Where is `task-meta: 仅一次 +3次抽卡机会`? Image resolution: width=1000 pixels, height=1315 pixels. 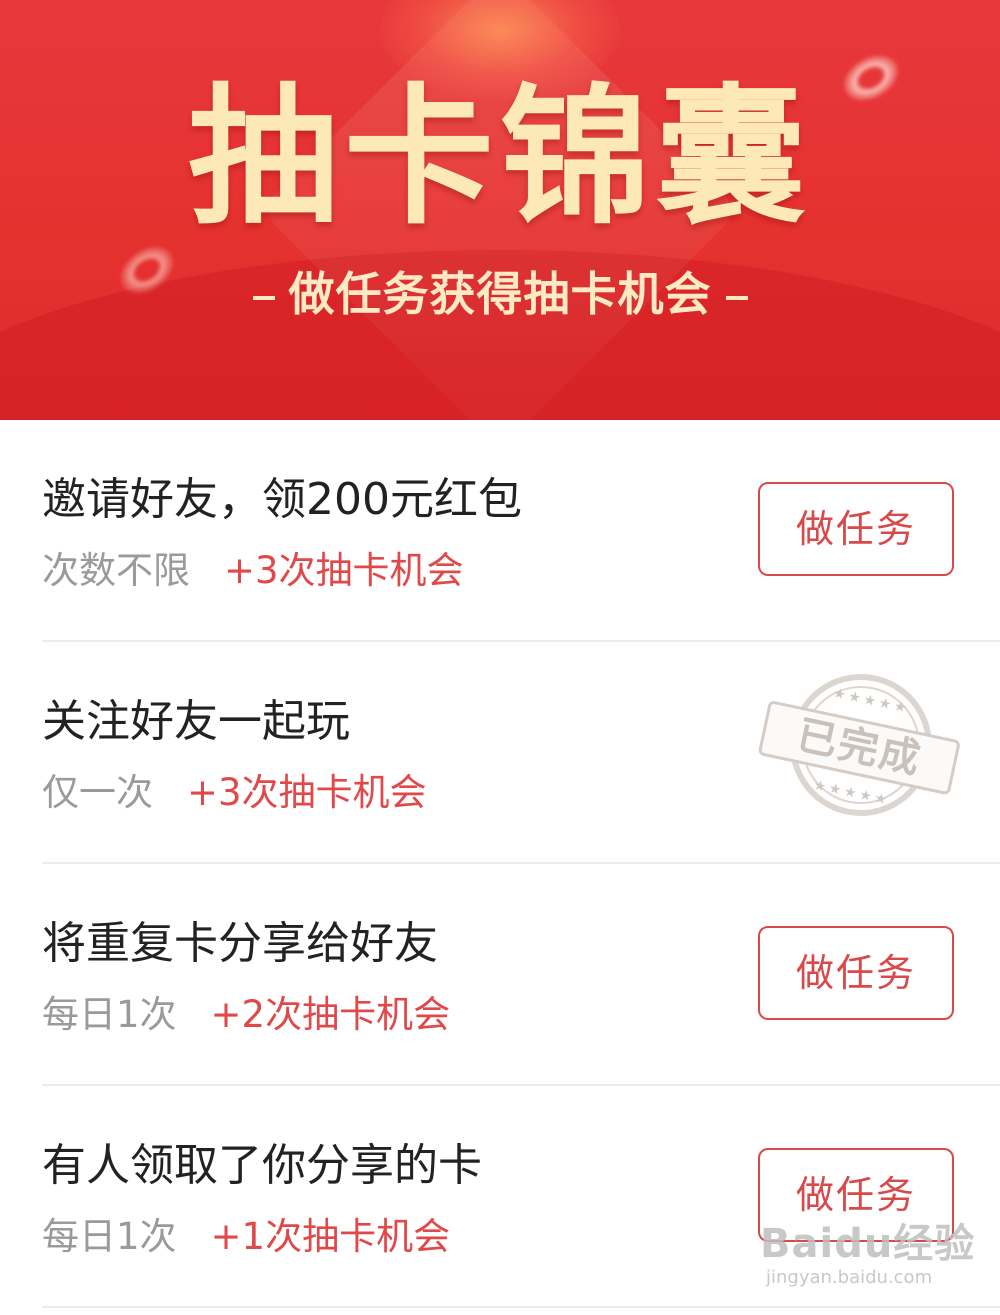
task-meta: 仅一次 +3次抽卡机会 is located at coordinates (234, 793).